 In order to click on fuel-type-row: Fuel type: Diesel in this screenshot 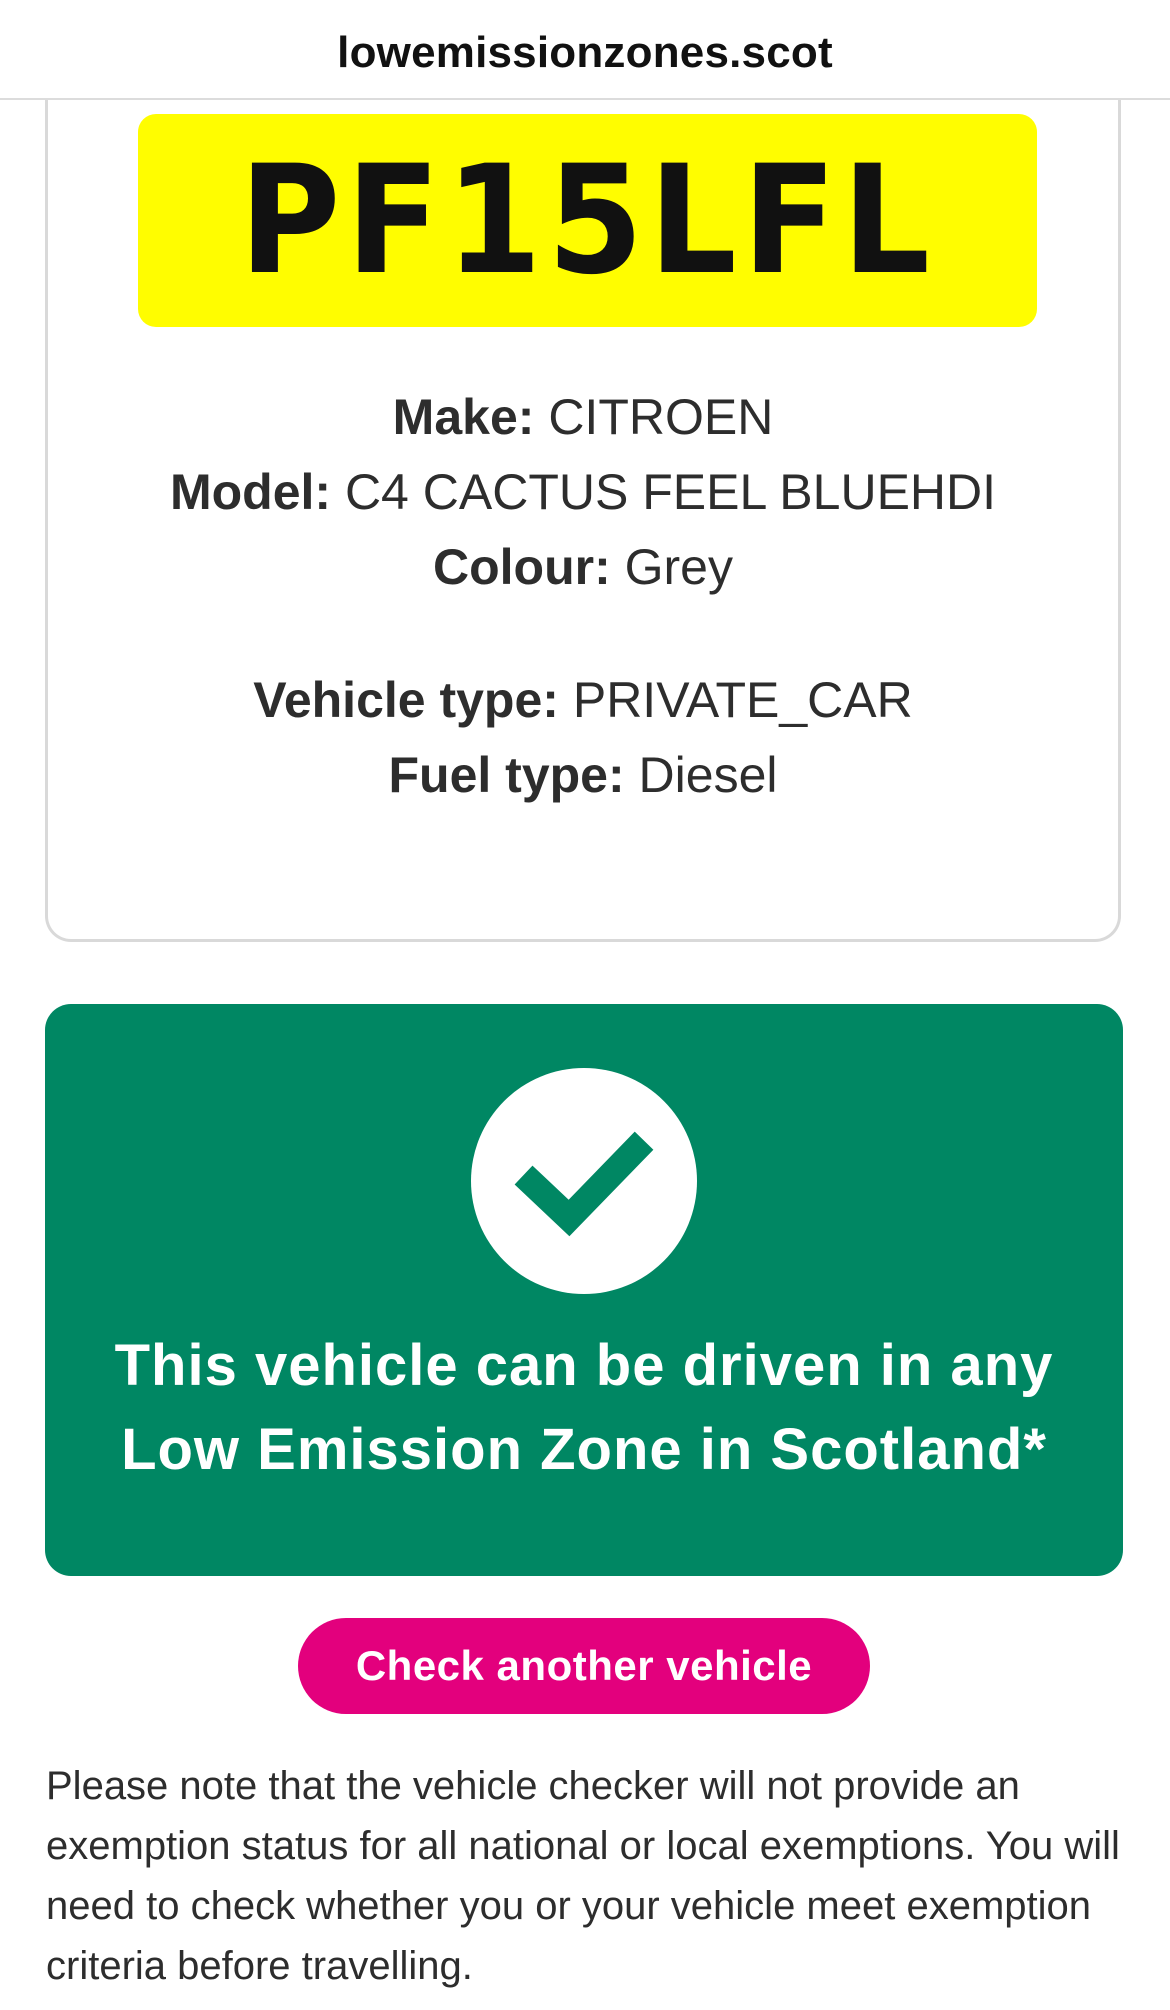, I will do `click(583, 775)`.